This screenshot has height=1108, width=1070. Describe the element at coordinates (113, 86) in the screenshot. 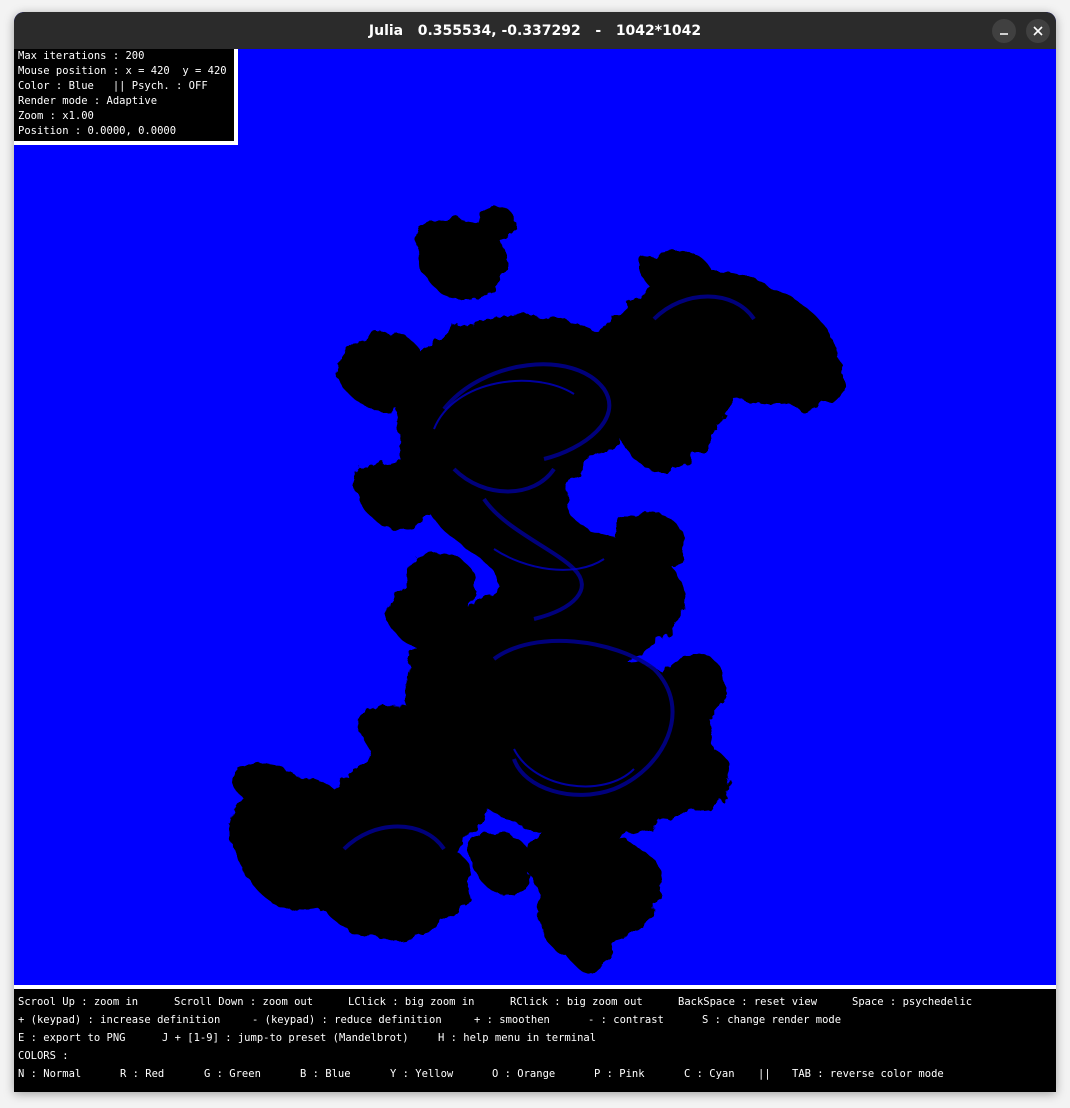

I see `color-mode-text: Color : Blue || Psych. : OFF` at that location.